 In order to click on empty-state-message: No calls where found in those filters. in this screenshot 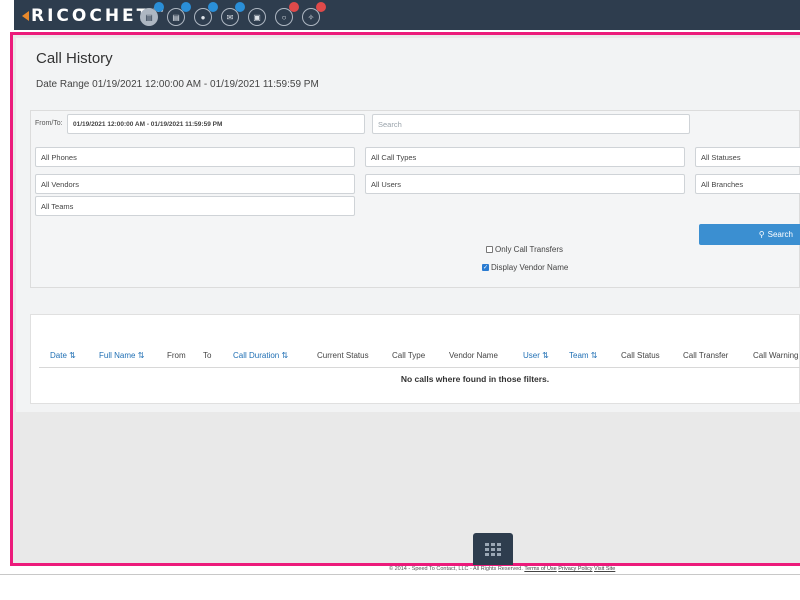, I will do `click(415, 379)`.